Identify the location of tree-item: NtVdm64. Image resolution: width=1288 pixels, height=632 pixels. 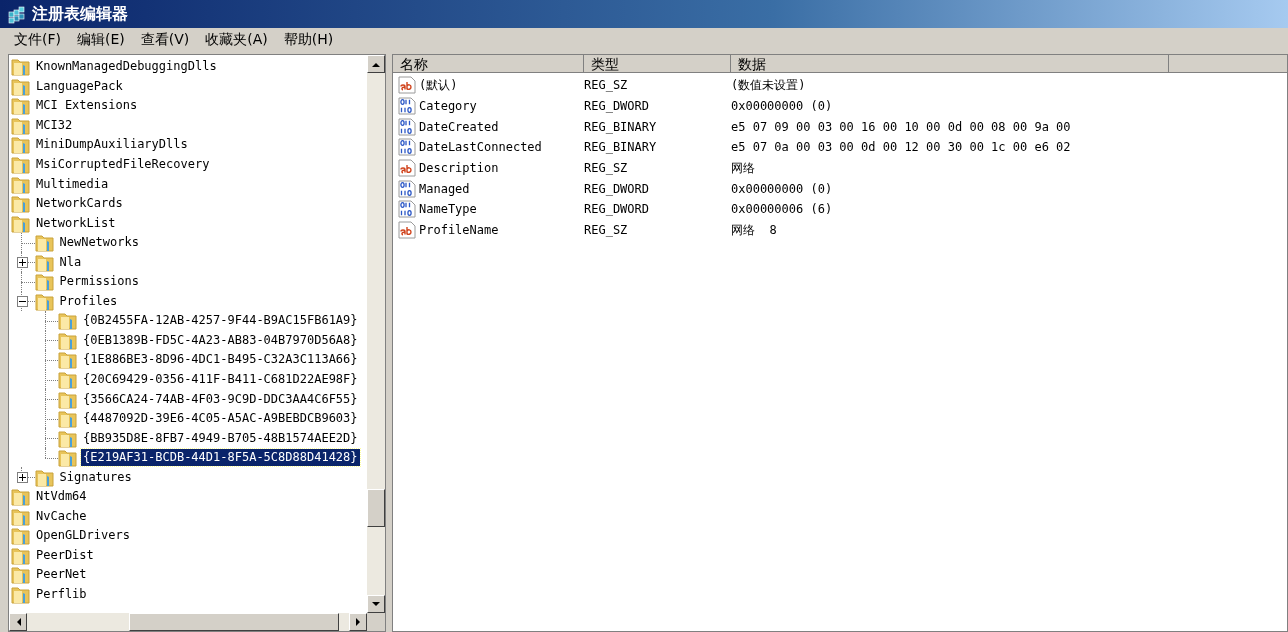
(61, 497).